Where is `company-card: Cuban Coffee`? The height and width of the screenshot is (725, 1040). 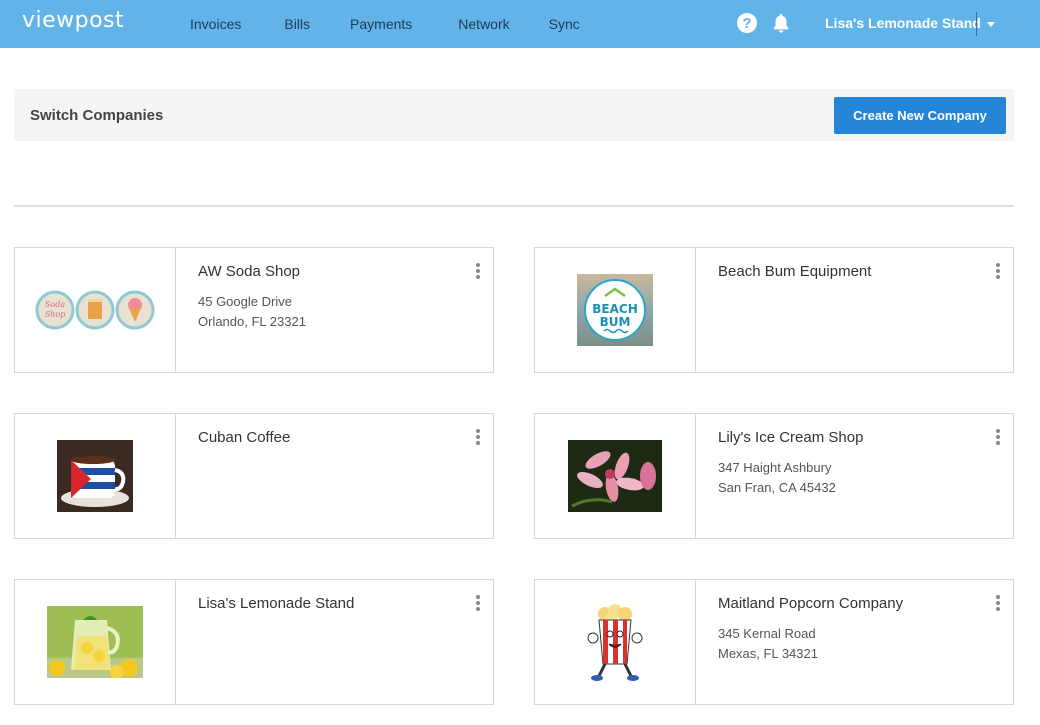
company-card: Cuban Coffee is located at coordinates (254, 476).